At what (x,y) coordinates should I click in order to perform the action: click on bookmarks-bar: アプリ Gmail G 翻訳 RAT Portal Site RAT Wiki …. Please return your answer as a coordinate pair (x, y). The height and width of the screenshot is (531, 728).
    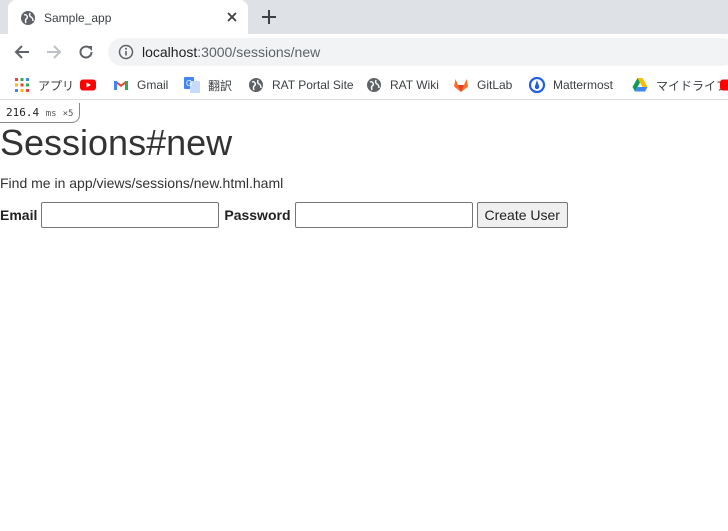
    Looking at the image, I should click on (364, 85).